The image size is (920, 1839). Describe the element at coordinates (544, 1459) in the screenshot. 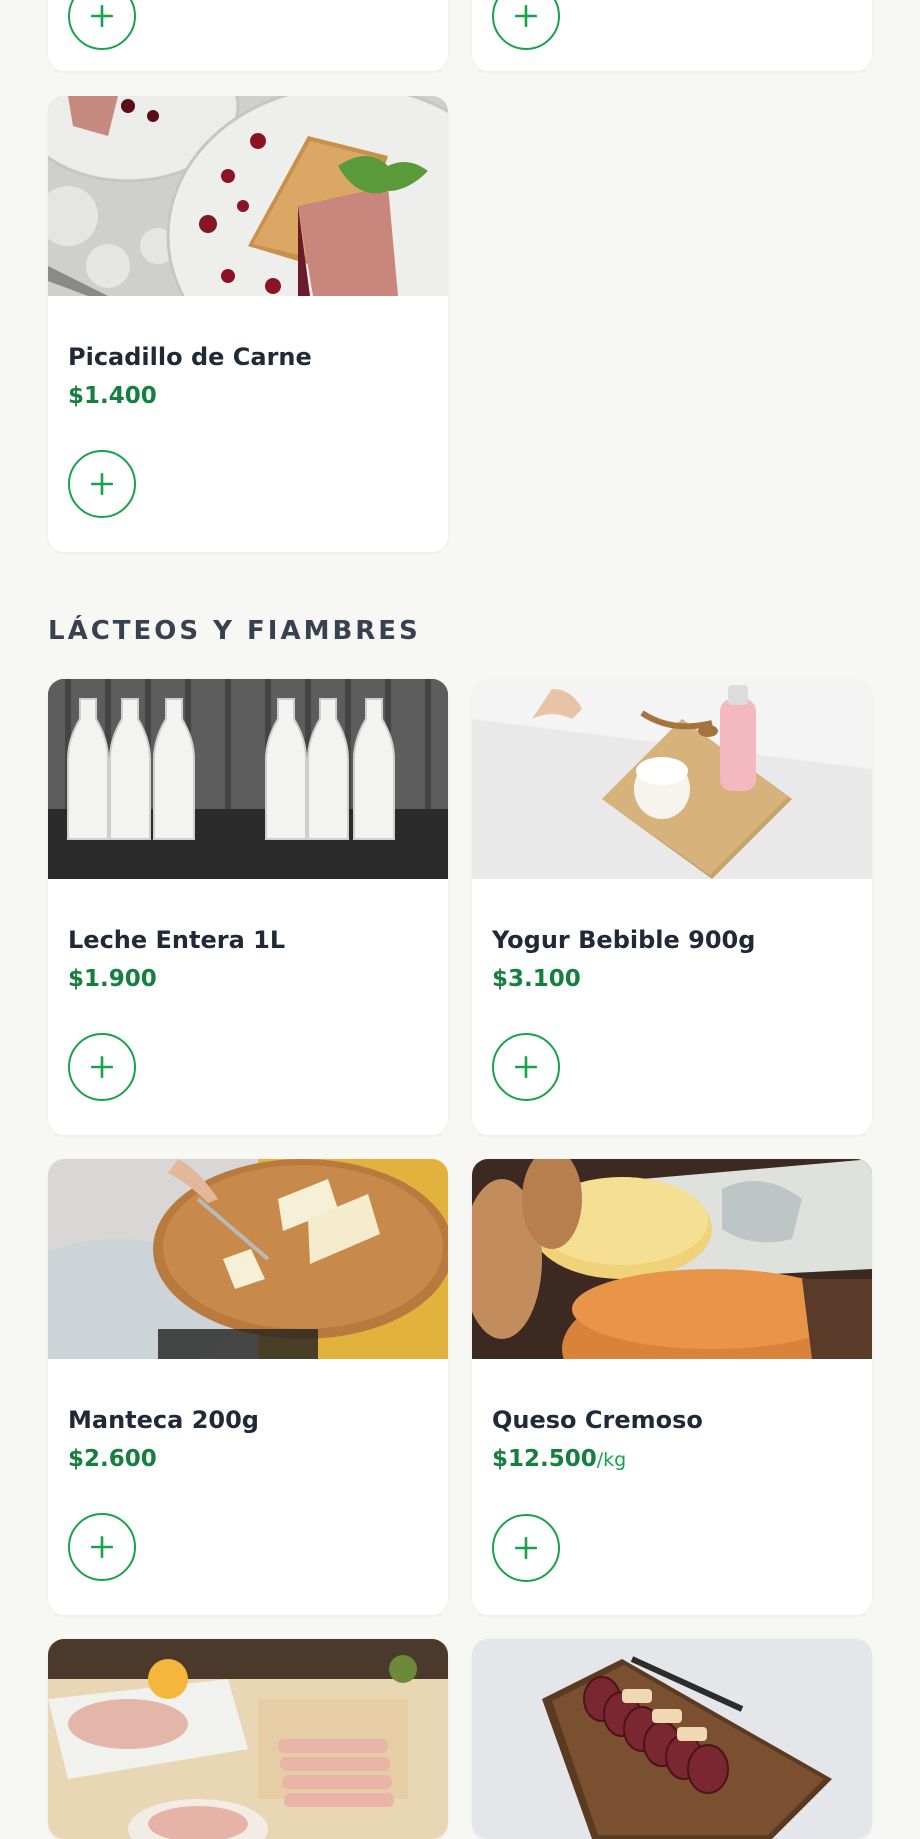

I see `price-value: $12.500` at that location.